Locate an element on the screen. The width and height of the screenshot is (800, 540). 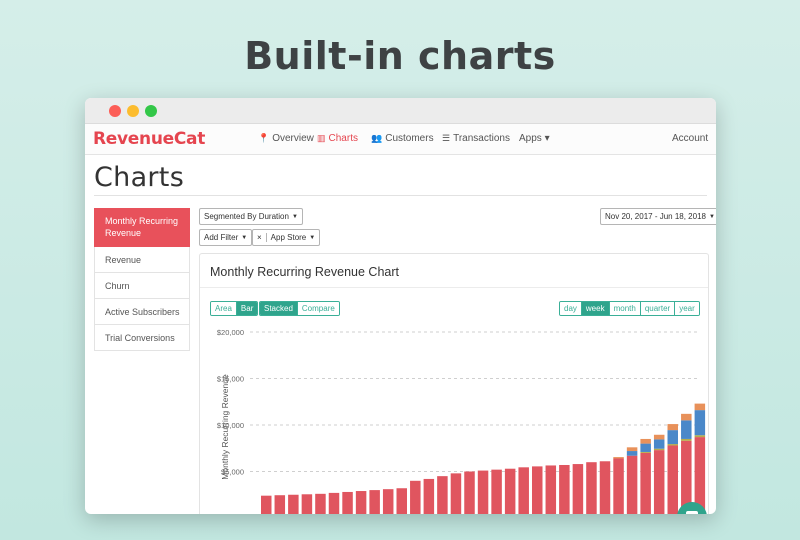
nav-transactions: ☰ Transactions is located at coordinates (476, 138).